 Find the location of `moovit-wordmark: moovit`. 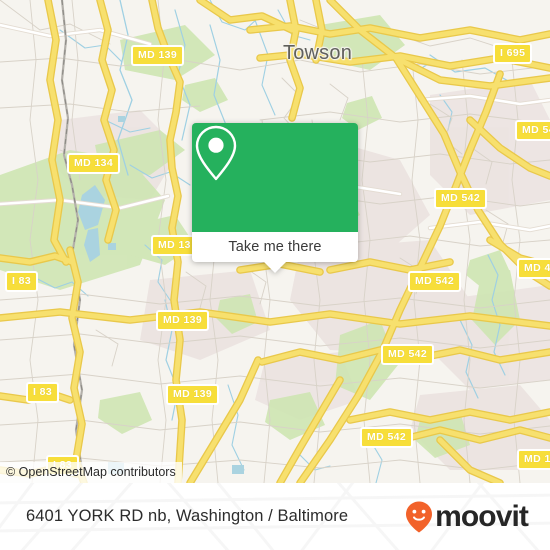

moovit-wordmark: moovit is located at coordinates (482, 516).